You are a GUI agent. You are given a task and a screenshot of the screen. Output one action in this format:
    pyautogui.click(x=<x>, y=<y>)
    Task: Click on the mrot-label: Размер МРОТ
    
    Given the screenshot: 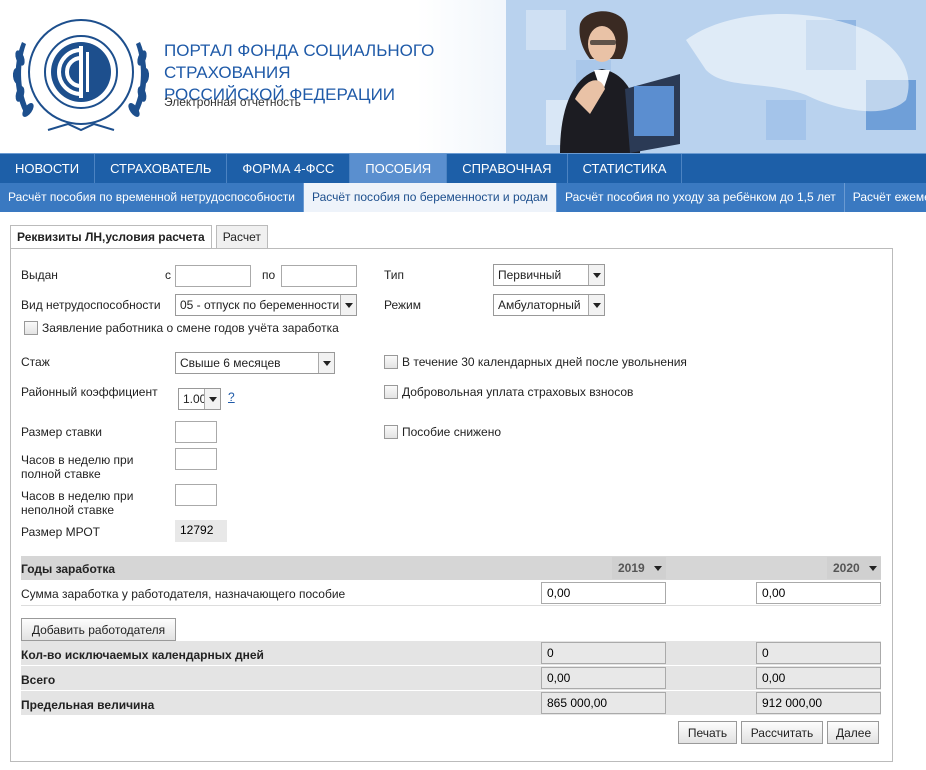 What is the action you would take?
    pyautogui.click(x=60, y=532)
    